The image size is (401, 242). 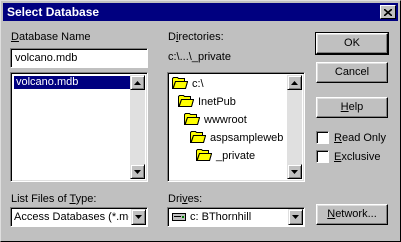 I want to click on list-item: volcano.mdb, so click(x=74, y=82).